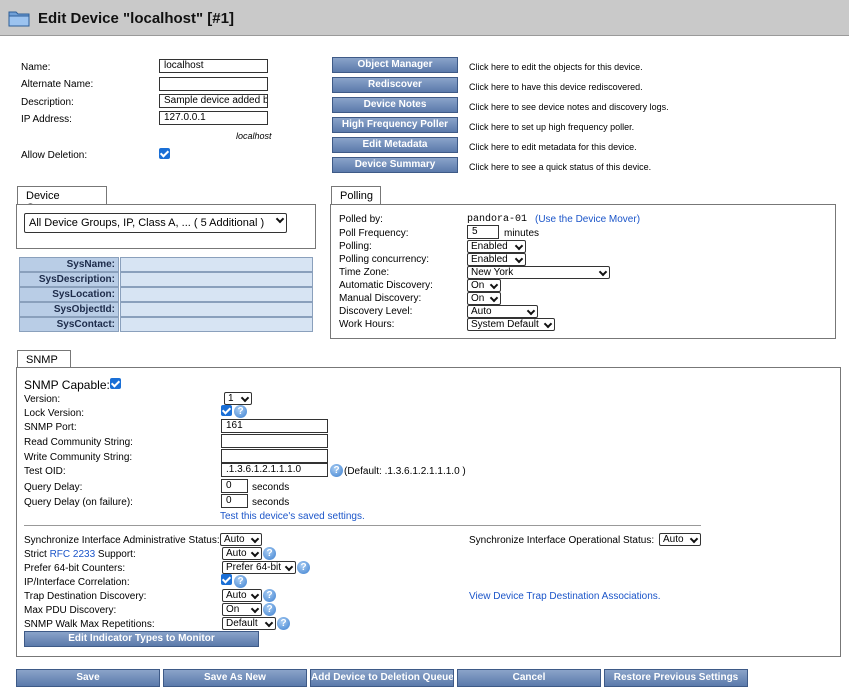 The width and height of the screenshot is (849, 694). Describe the element at coordinates (502, 311) in the screenshot. I see `discovery-level-select: Auto` at that location.